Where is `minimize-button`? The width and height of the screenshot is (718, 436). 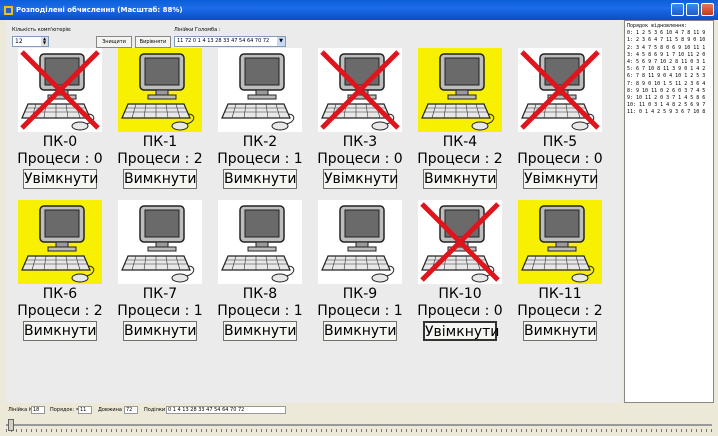 minimize-button is located at coordinates (677, 9).